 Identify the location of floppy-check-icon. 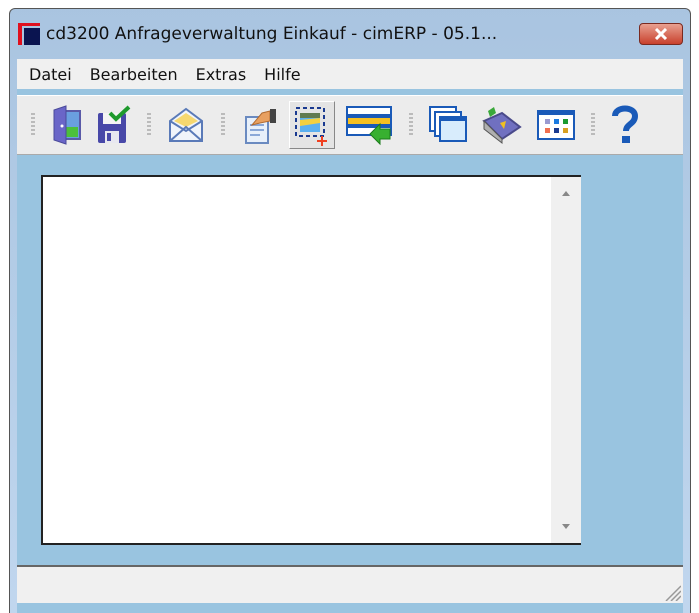
(114, 125).